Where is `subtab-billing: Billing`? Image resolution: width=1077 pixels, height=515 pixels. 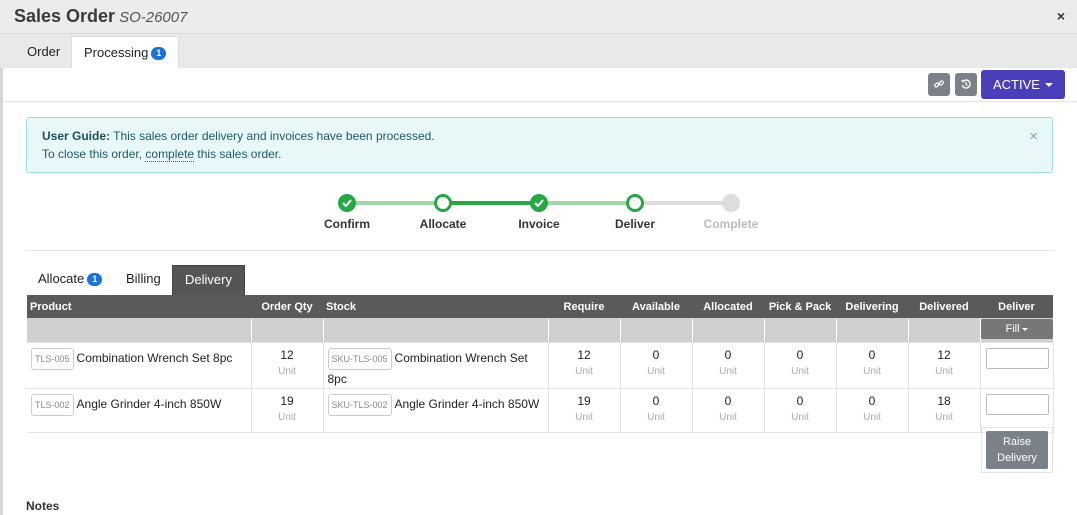 subtab-billing: Billing is located at coordinates (143, 280).